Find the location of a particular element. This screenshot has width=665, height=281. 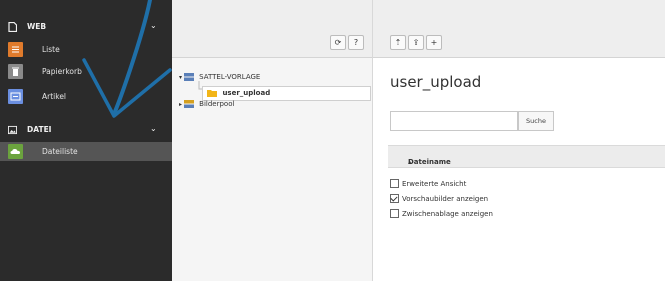

option-label: Vorschaubilder anzeigen is located at coordinates (445, 199).